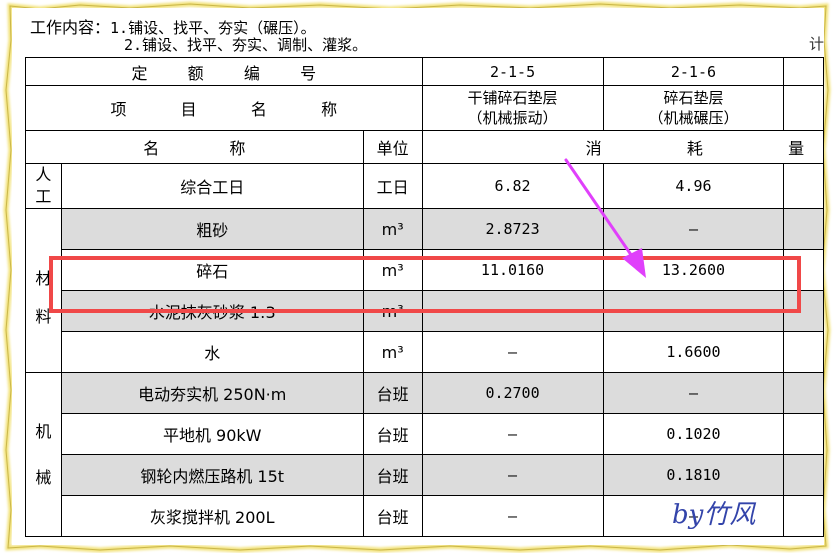  I want to click on group-char: 人, so click(43, 174).